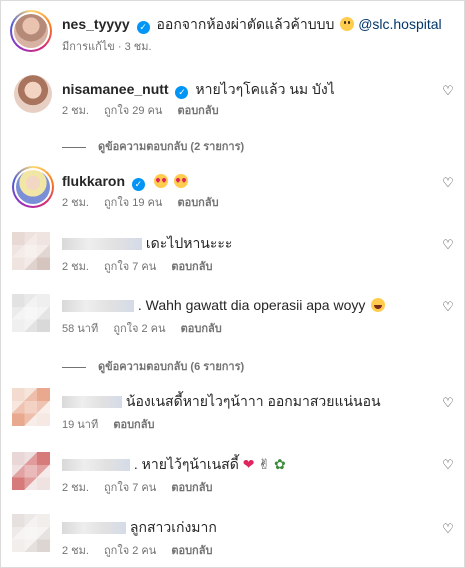 This screenshot has height=568, width=465. Describe the element at coordinates (186, 464) in the screenshot. I see `comment-text: . หายไว้ๆน้าเนสดี้` at that location.